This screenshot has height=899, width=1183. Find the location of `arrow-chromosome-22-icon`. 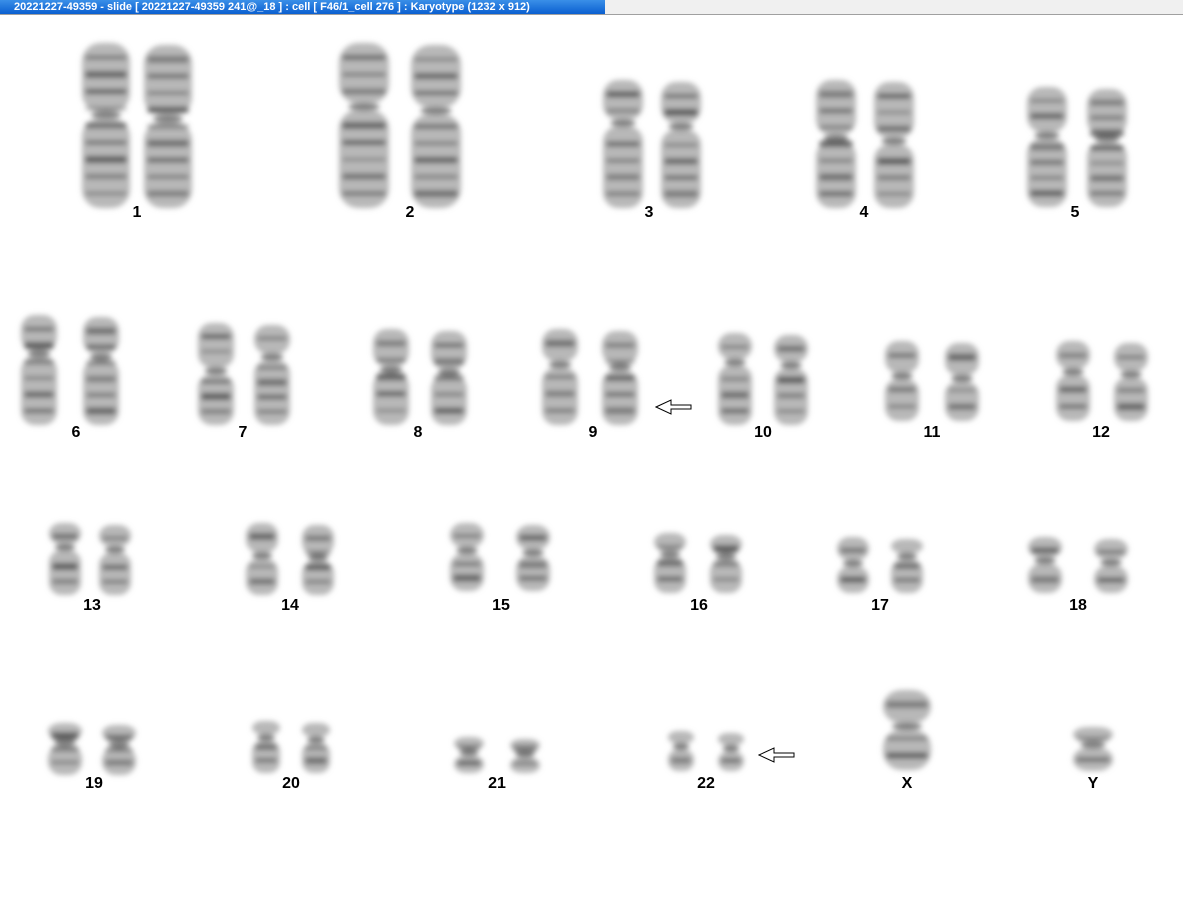

arrow-chromosome-22-icon is located at coordinates (776, 755).